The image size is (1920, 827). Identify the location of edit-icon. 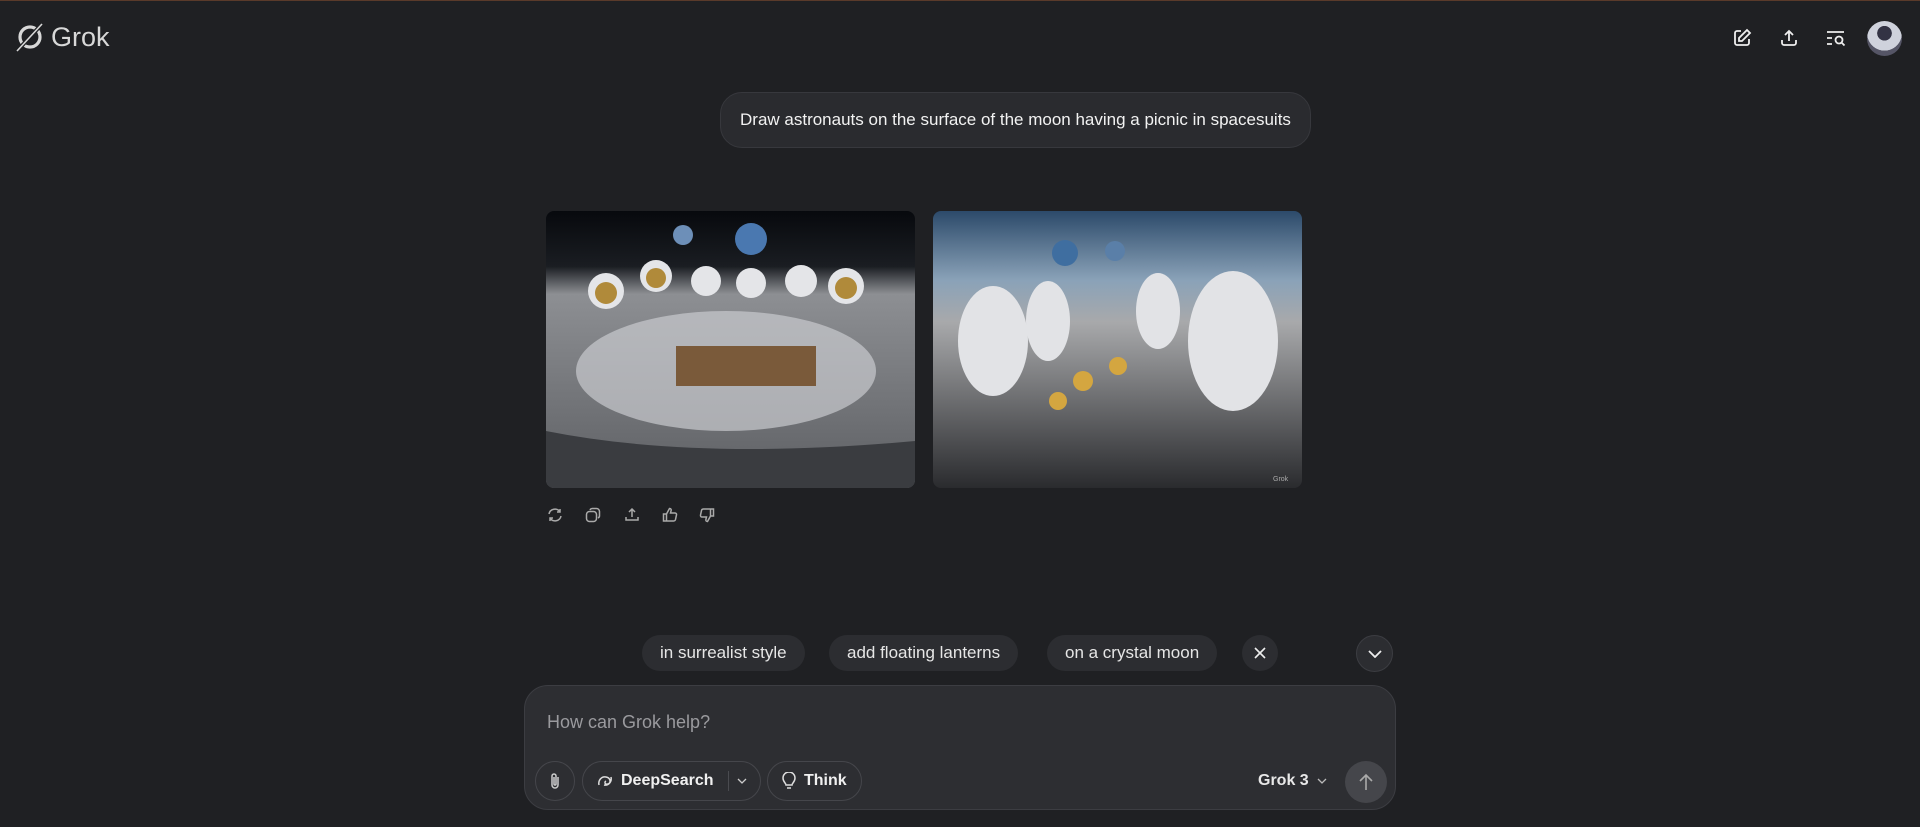
(1743, 37).